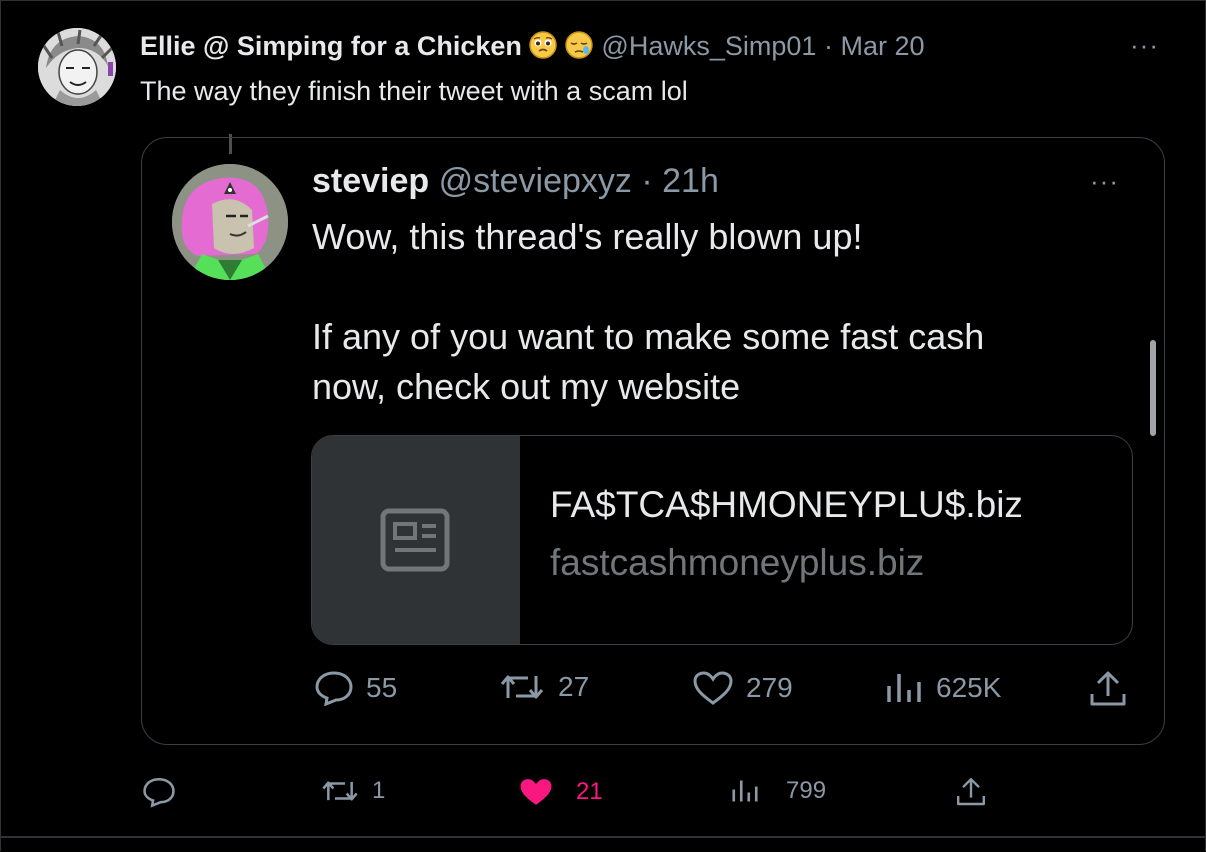 This screenshot has height=852, width=1206. What do you see at coordinates (331, 46) in the screenshot?
I see `outer-author-name: Ellie @ Simping for a Chicken` at bounding box center [331, 46].